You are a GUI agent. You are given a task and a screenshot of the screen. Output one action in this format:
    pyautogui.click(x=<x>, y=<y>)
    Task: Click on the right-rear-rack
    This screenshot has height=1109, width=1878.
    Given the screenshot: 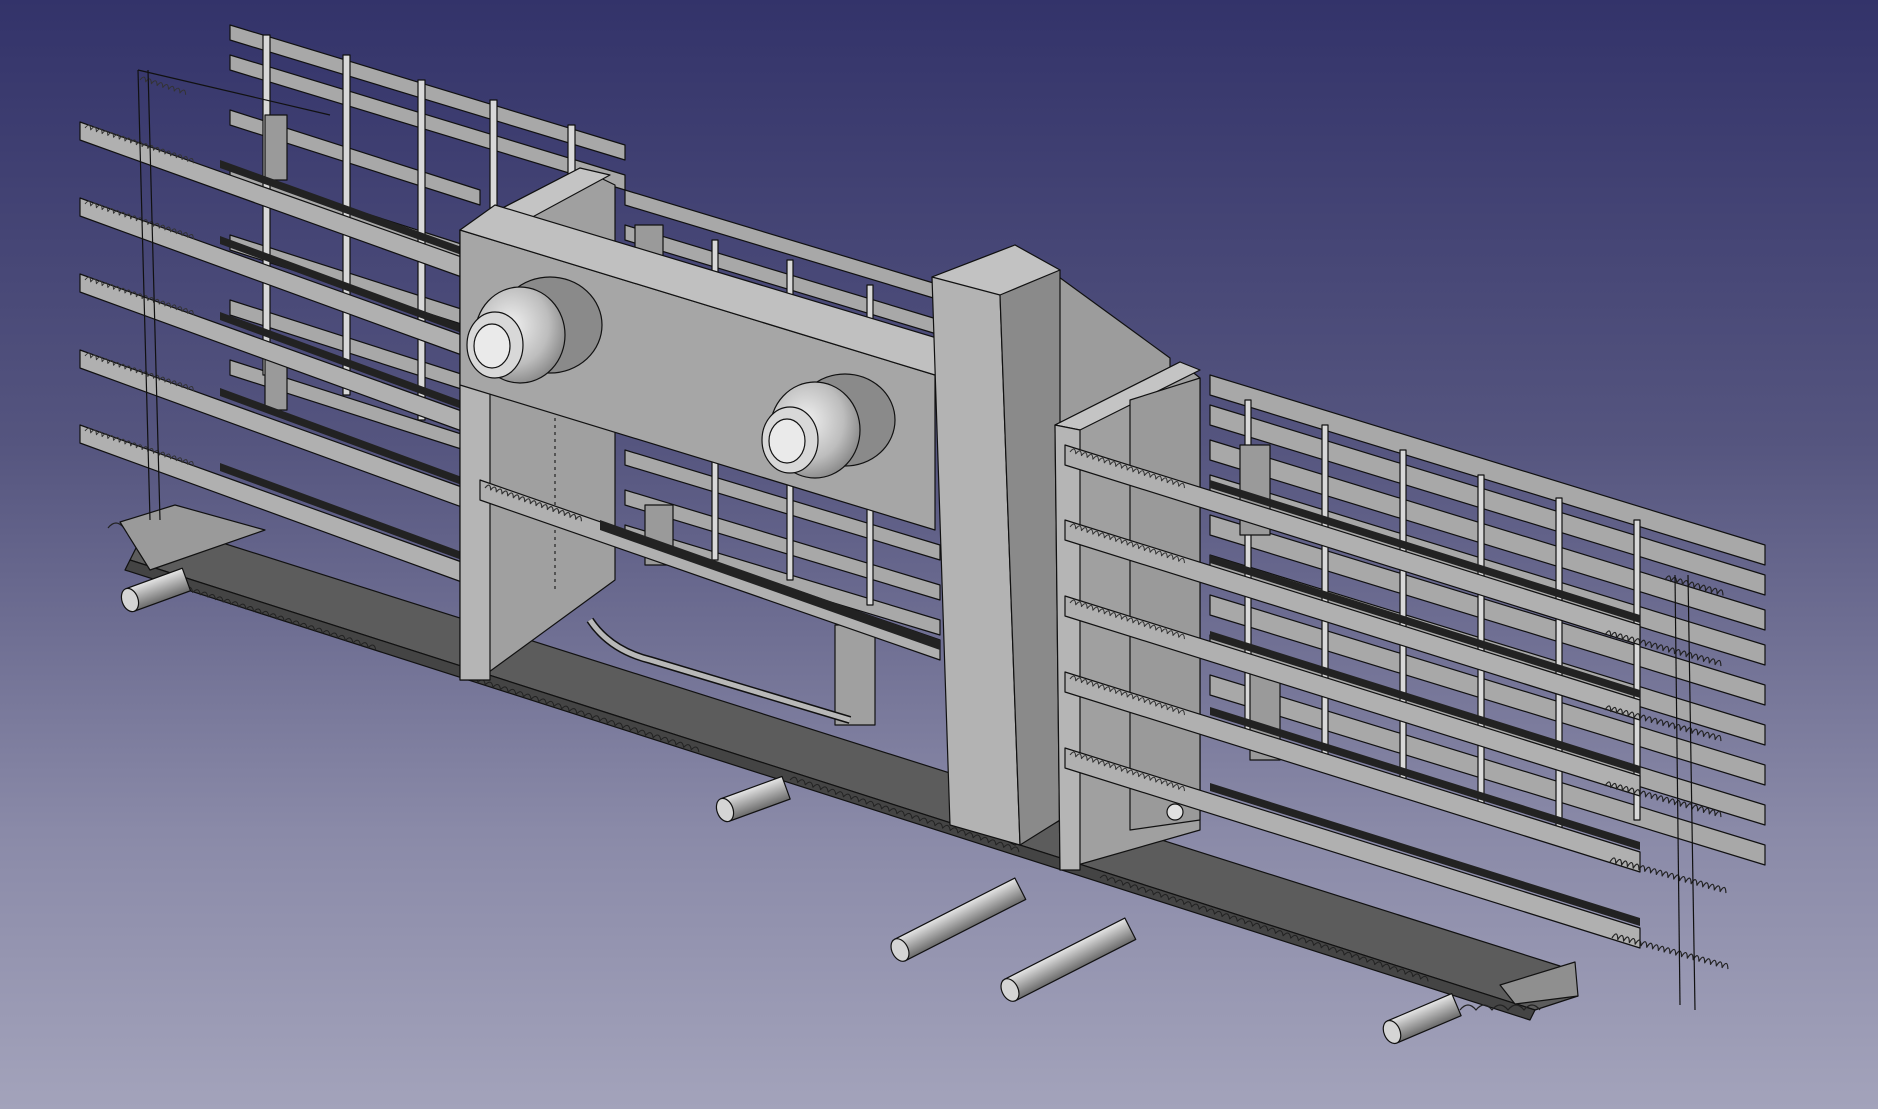 What is the action you would take?
    pyautogui.click(x=1487, y=620)
    